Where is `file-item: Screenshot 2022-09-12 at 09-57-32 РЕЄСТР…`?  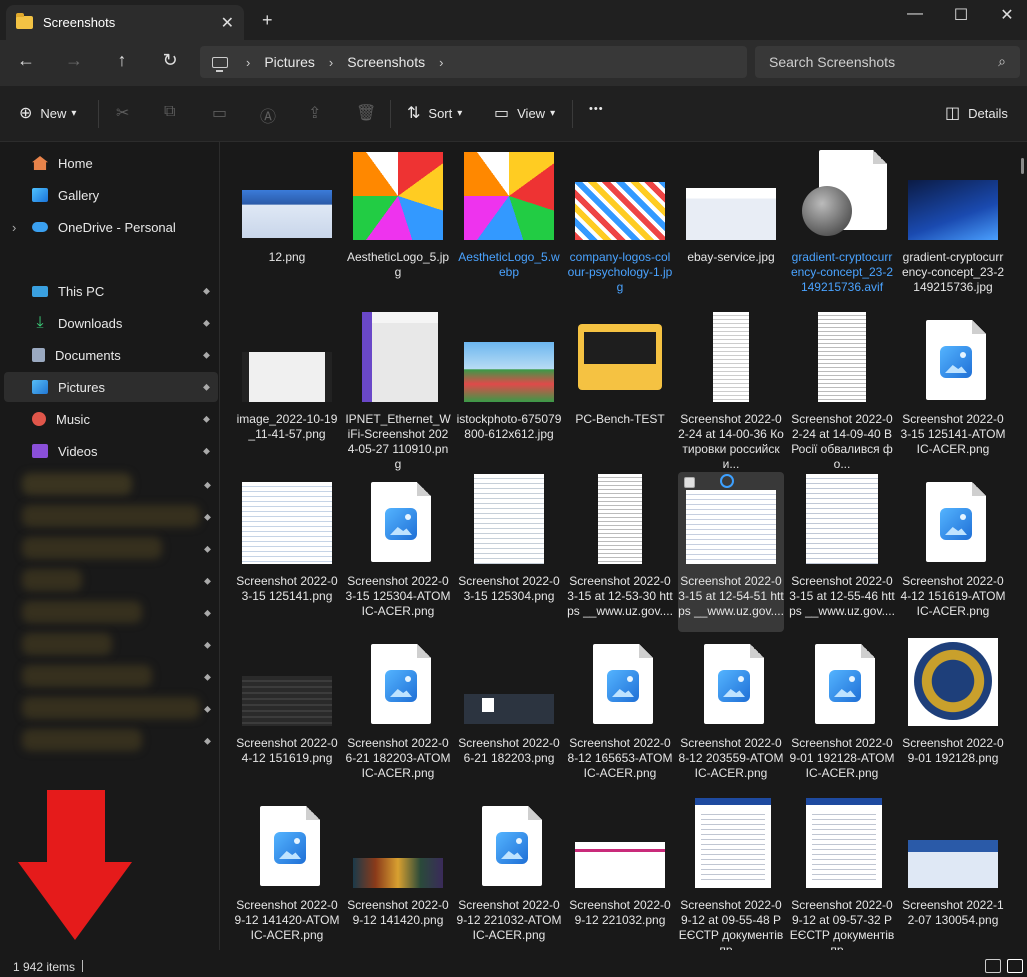 file-item: Screenshot 2022-09-12 at 09-57-32 РЕЄСТР… is located at coordinates (842, 873).